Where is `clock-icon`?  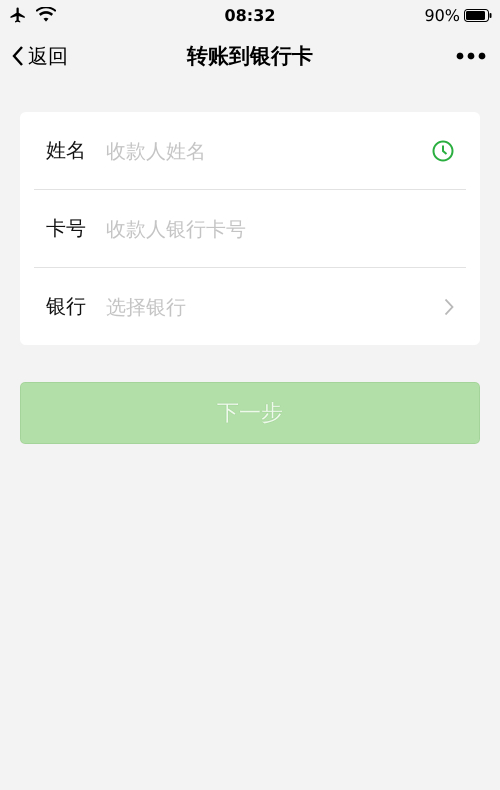
clock-icon is located at coordinates (443, 151).